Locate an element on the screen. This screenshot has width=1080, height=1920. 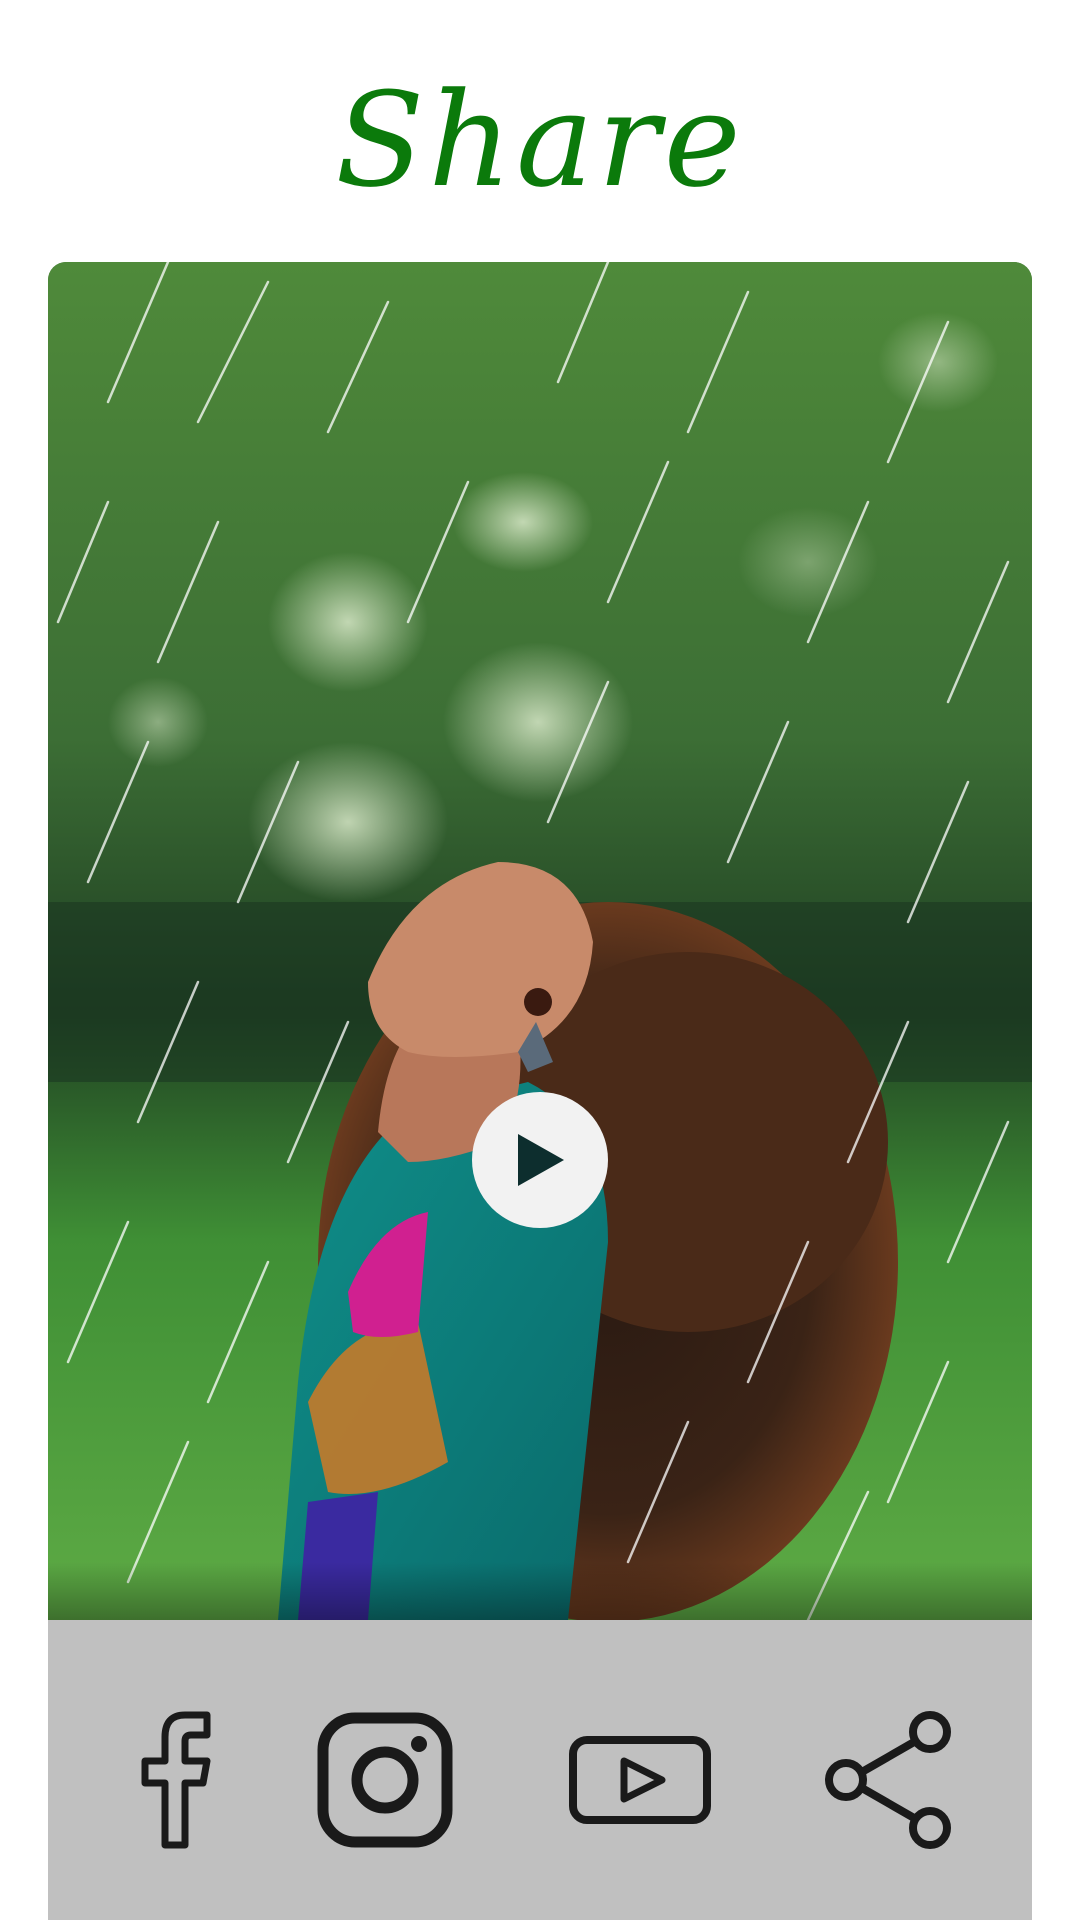
play-button is located at coordinates (540, 1160).